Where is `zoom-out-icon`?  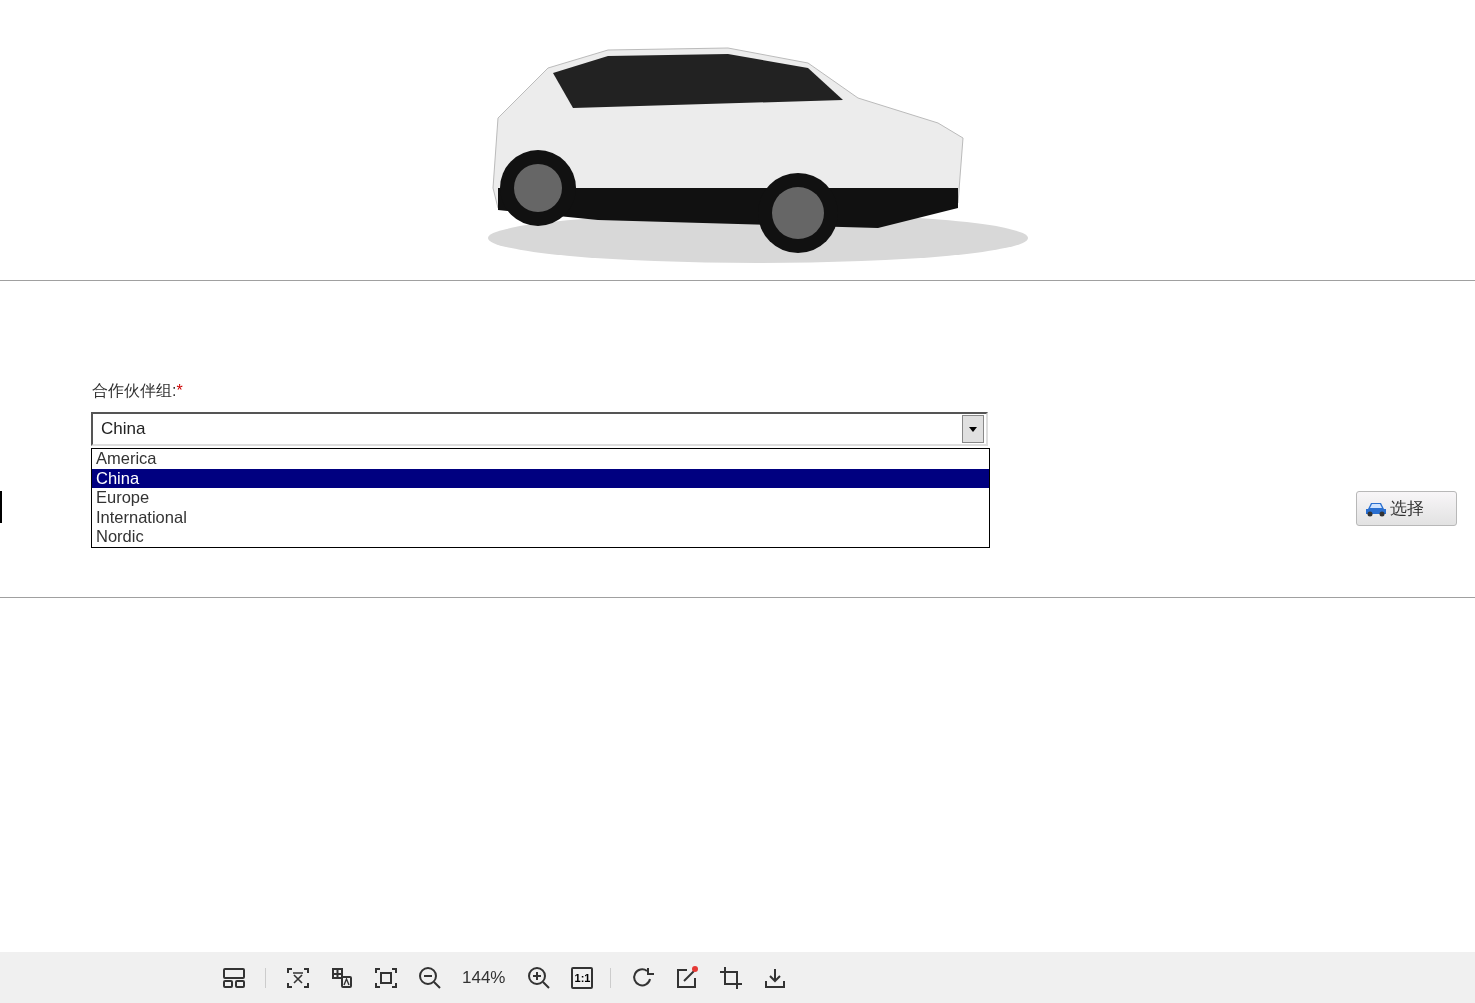
zoom-out-icon is located at coordinates (430, 977).